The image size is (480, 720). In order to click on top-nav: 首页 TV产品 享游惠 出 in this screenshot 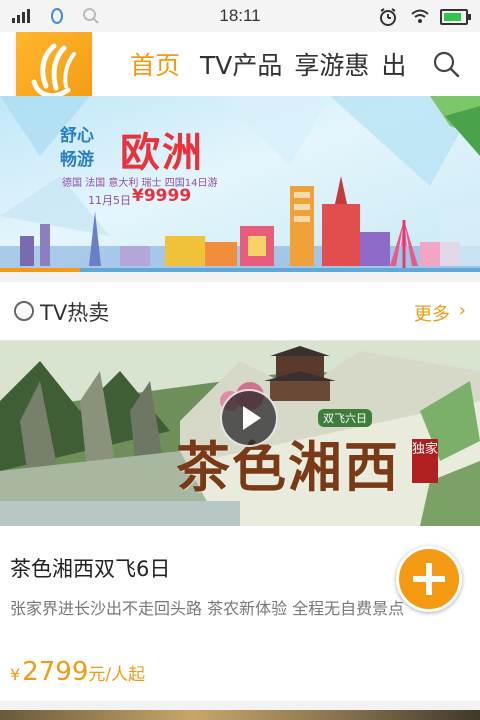, I will do `click(274, 64)`.